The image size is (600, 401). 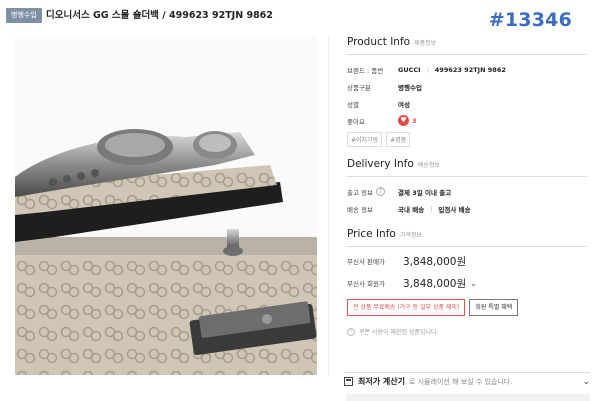 What do you see at coordinates (467, 86) in the screenshot?
I see `category-row: 상품구분 병행수입` at bounding box center [467, 86].